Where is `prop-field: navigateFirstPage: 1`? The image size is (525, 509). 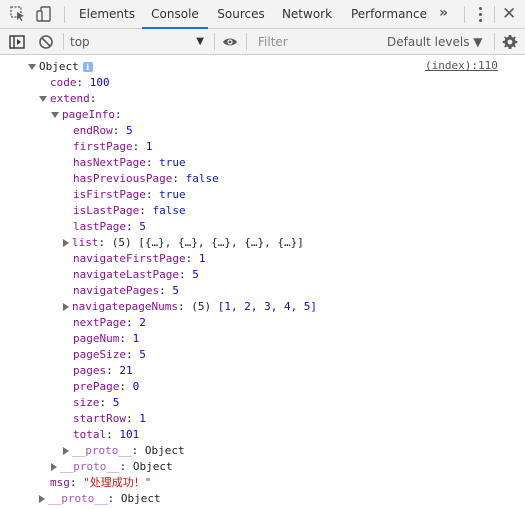
prop-field: navigateFirstPage: 1 is located at coordinates (139, 258).